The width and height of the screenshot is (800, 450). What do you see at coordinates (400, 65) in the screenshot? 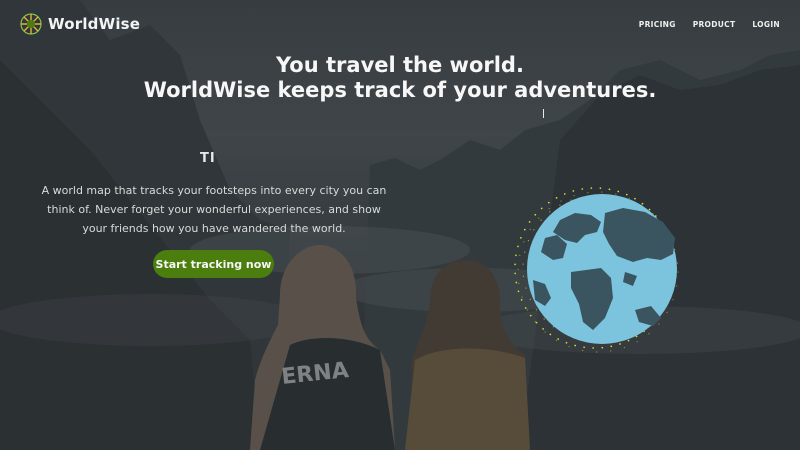
I see `headline-line-1: You travel the world.` at bounding box center [400, 65].